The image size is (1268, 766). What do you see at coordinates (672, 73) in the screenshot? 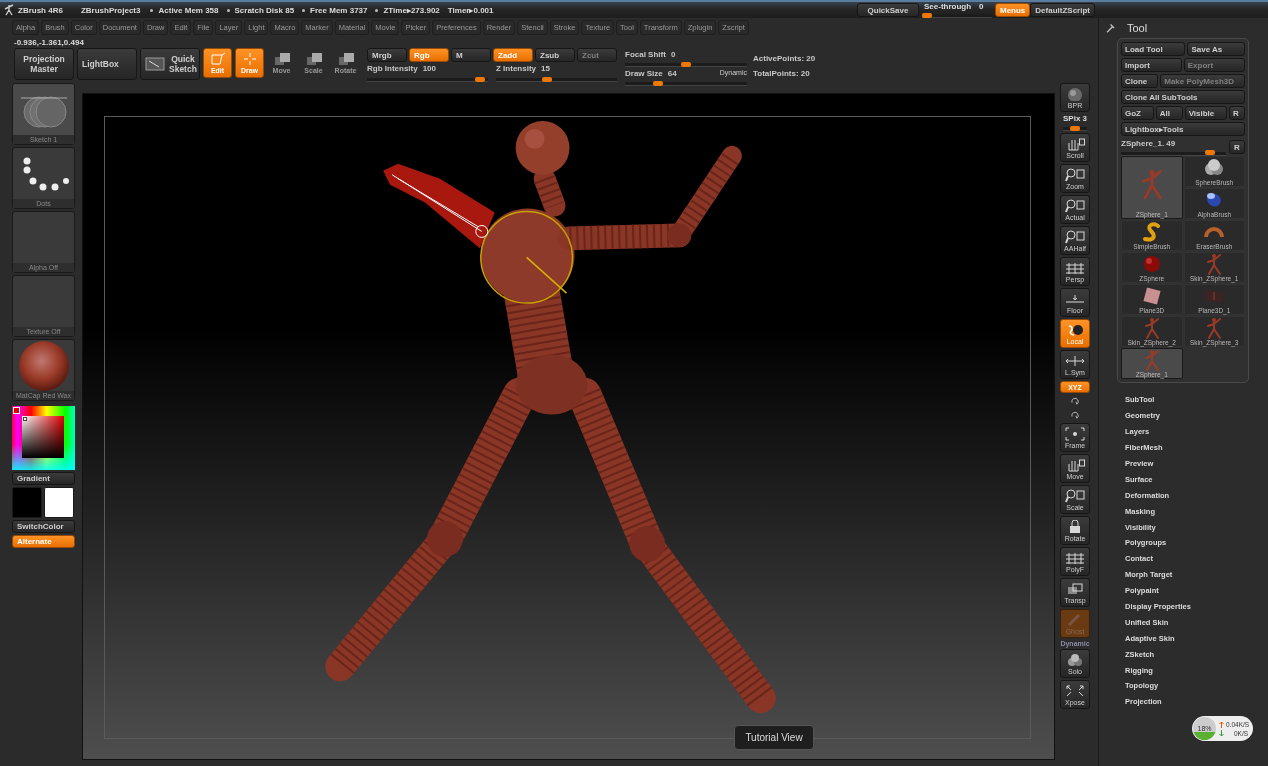
I see `slider-value: 64` at bounding box center [672, 73].